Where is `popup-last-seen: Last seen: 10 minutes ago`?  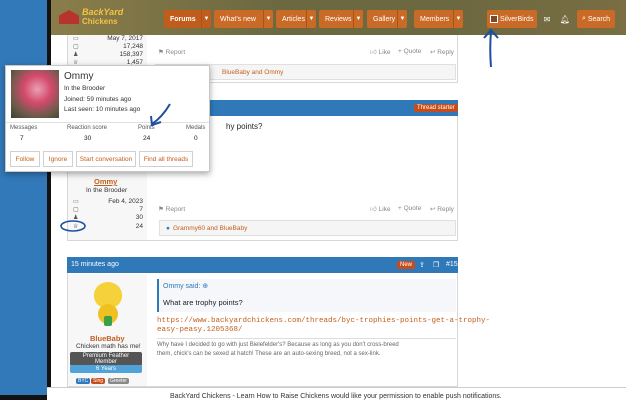
popup-last-seen: Last seen: 10 minutes ago is located at coordinates (102, 109).